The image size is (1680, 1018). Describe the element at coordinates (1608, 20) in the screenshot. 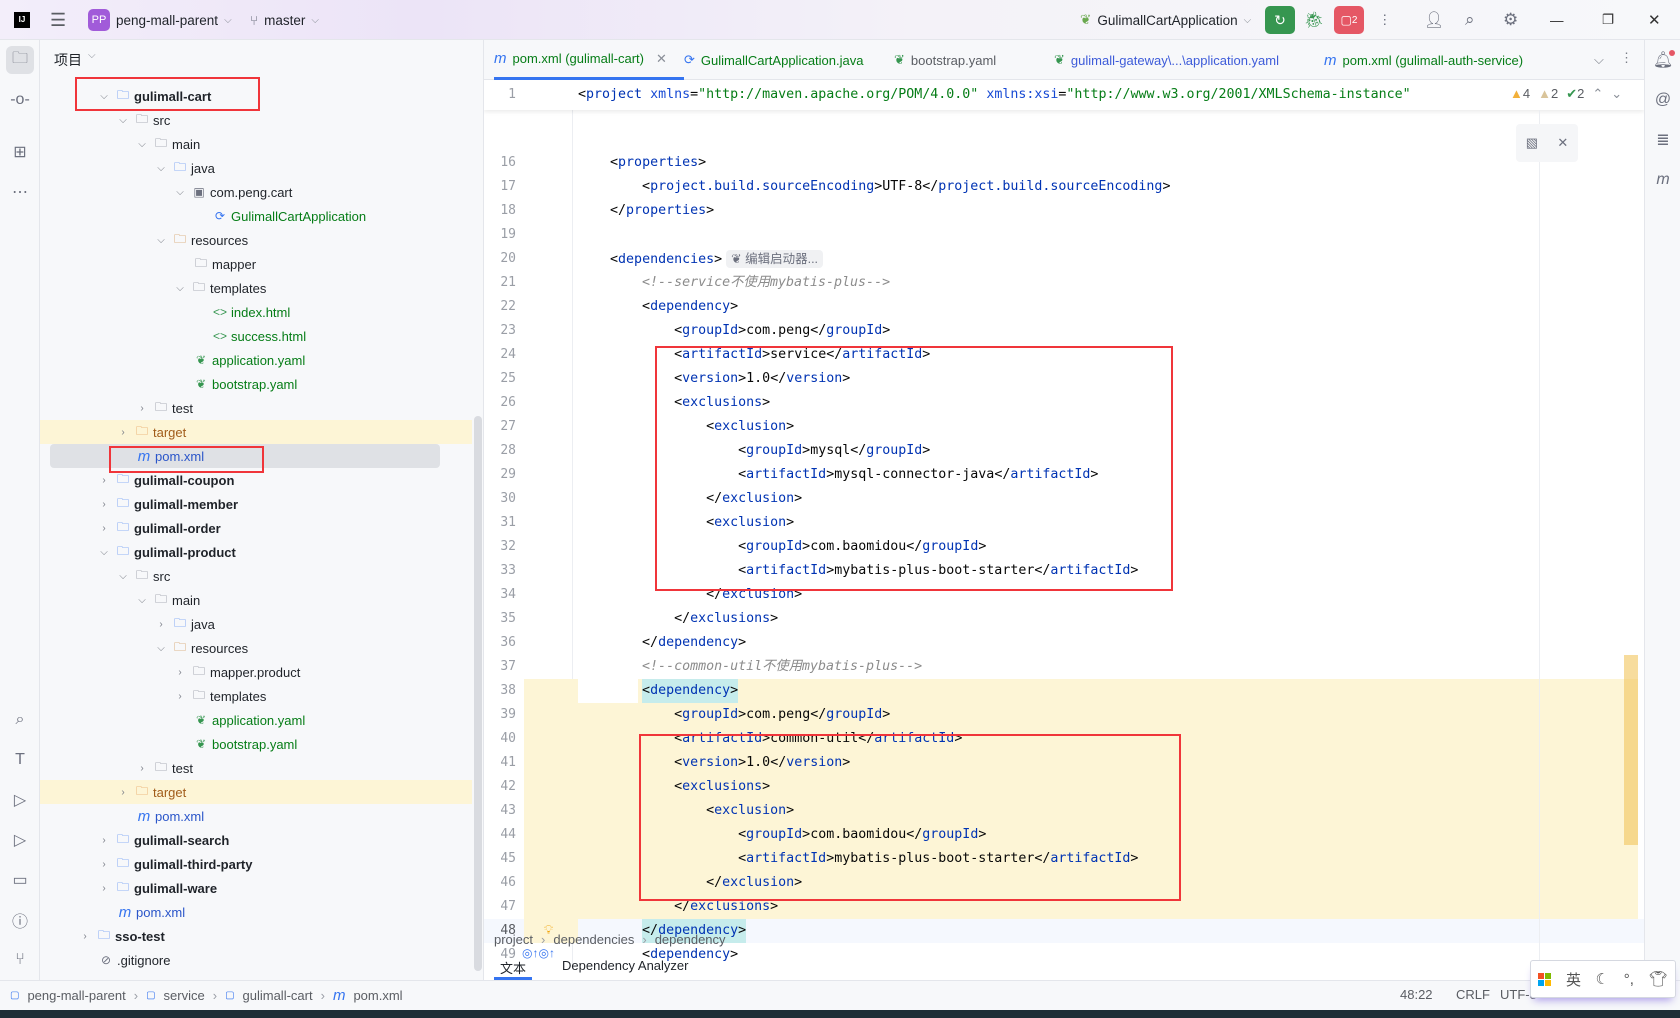

I see `restore-button: ❐` at that location.